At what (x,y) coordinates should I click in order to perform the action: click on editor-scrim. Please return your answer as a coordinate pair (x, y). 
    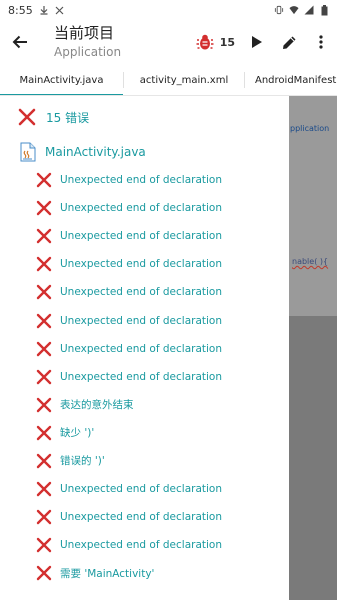
    Looking at the image, I should click on (313, 348).